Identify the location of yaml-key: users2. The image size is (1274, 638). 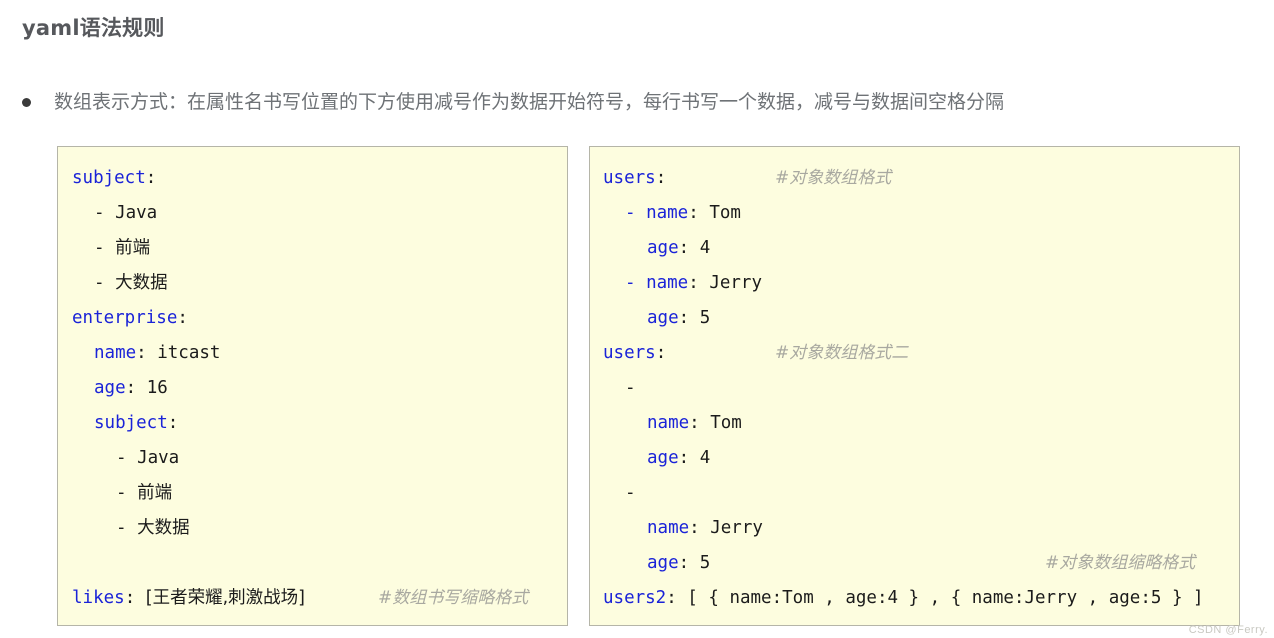
(635, 598).